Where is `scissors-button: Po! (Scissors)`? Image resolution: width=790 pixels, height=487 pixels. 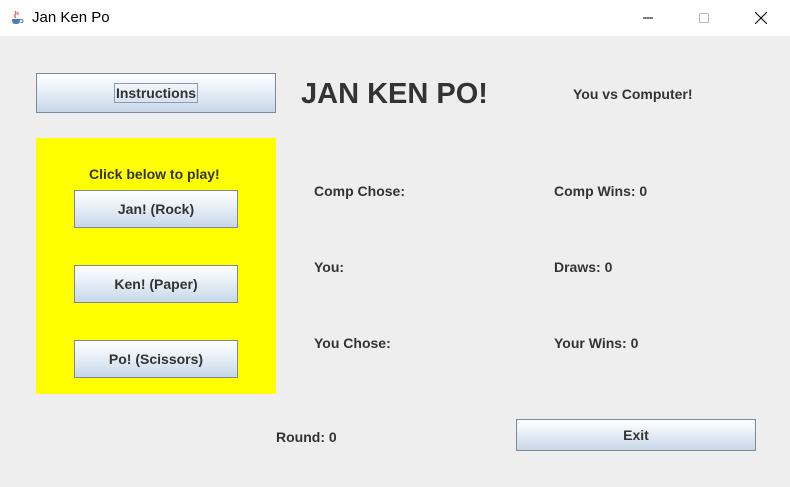 scissors-button: Po! (Scissors) is located at coordinates (156, 359).